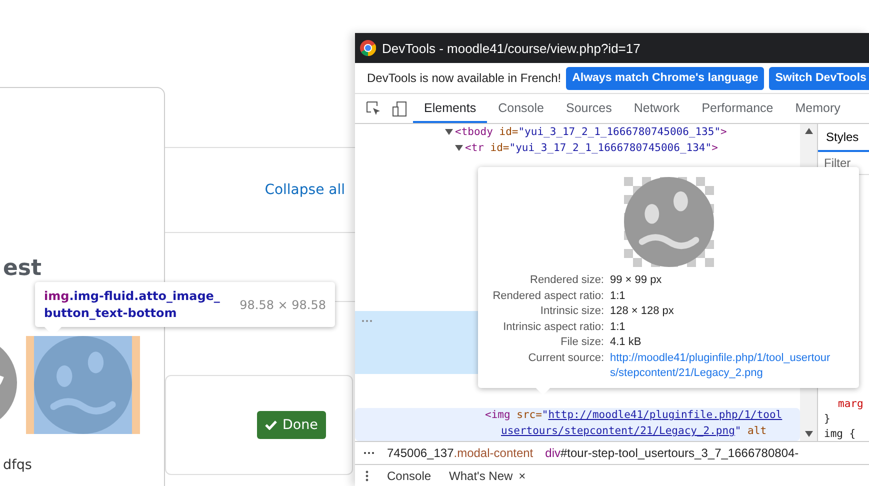 This screenshot has height=486, width=869. What do you see at coordinates (656, 108) in the screenshot?
I see `devtools-tab: Network` at bounding box center [656, 108].